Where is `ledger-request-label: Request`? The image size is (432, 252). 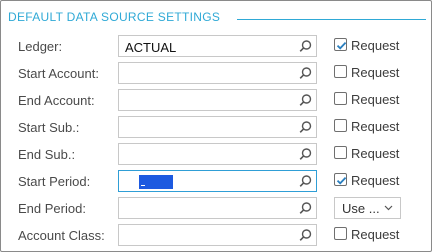 ledger-request-label: Request is located at coordinates (375, 45).